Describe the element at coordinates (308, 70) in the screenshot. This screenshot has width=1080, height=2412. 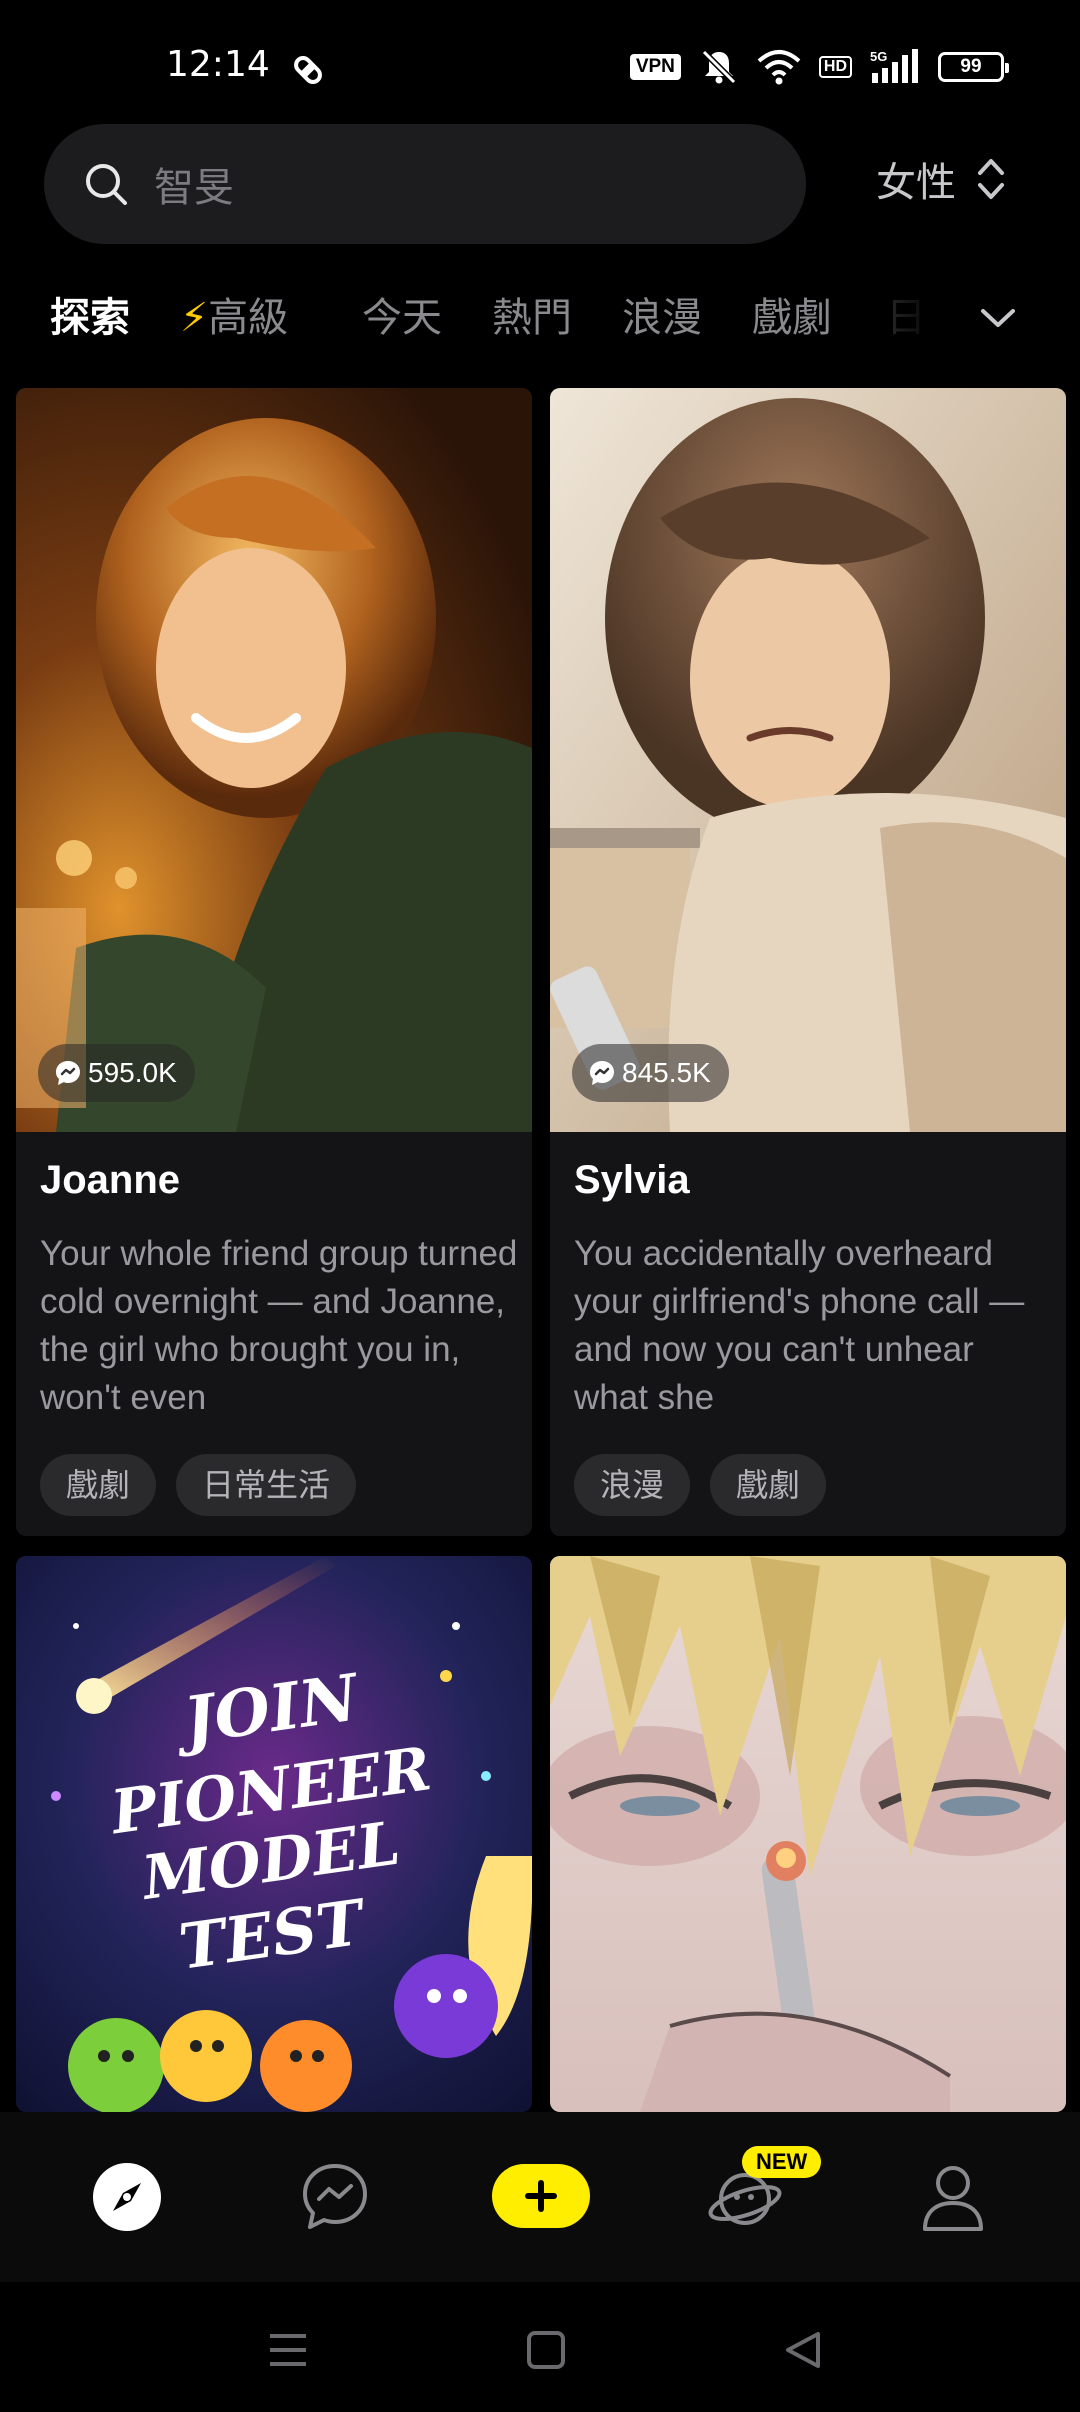
I see `notification-badge-icon` at that location.